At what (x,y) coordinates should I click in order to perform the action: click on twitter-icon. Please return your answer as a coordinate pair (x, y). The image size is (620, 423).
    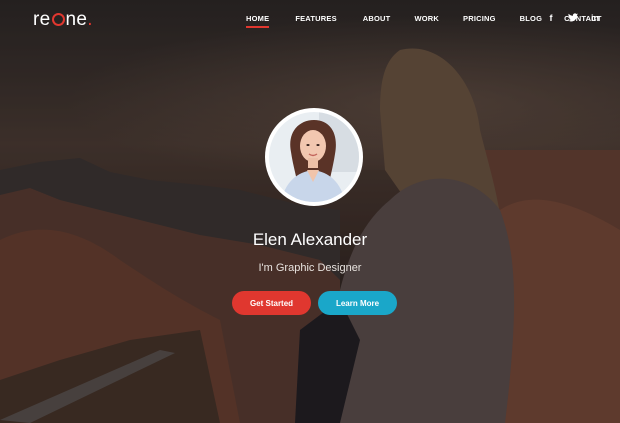
    Looking at the image, I should click on (573, 18).